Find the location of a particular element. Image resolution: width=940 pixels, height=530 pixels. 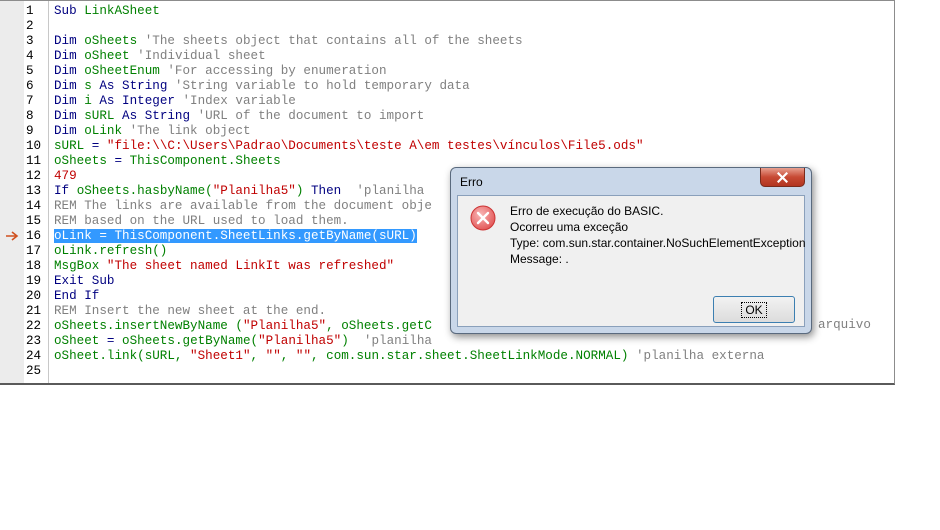

code-token: oSheets.getByName( is located at coordinates (190, 341).